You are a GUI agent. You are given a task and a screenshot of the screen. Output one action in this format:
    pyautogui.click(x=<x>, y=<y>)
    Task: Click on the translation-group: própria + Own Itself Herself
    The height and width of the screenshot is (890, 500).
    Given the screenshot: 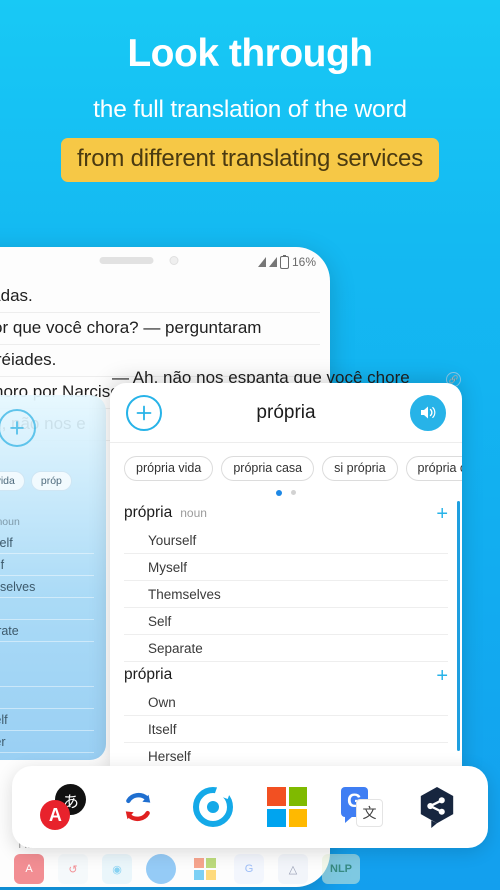 What is the action you would take?
    pyautogui.click(x=286, y=716)
    